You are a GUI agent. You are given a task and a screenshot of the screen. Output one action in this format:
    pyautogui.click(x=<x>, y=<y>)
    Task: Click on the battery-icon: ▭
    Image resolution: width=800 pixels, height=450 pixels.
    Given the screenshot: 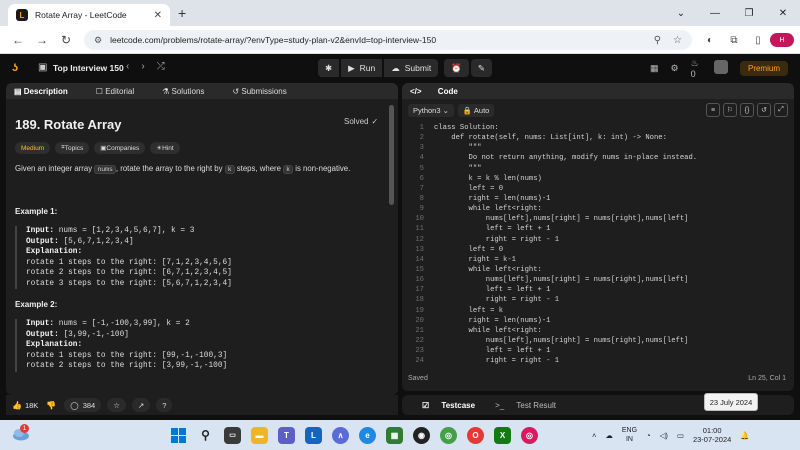 What is the action you would take?
    pyautogui.click(x=680, y=435)
    